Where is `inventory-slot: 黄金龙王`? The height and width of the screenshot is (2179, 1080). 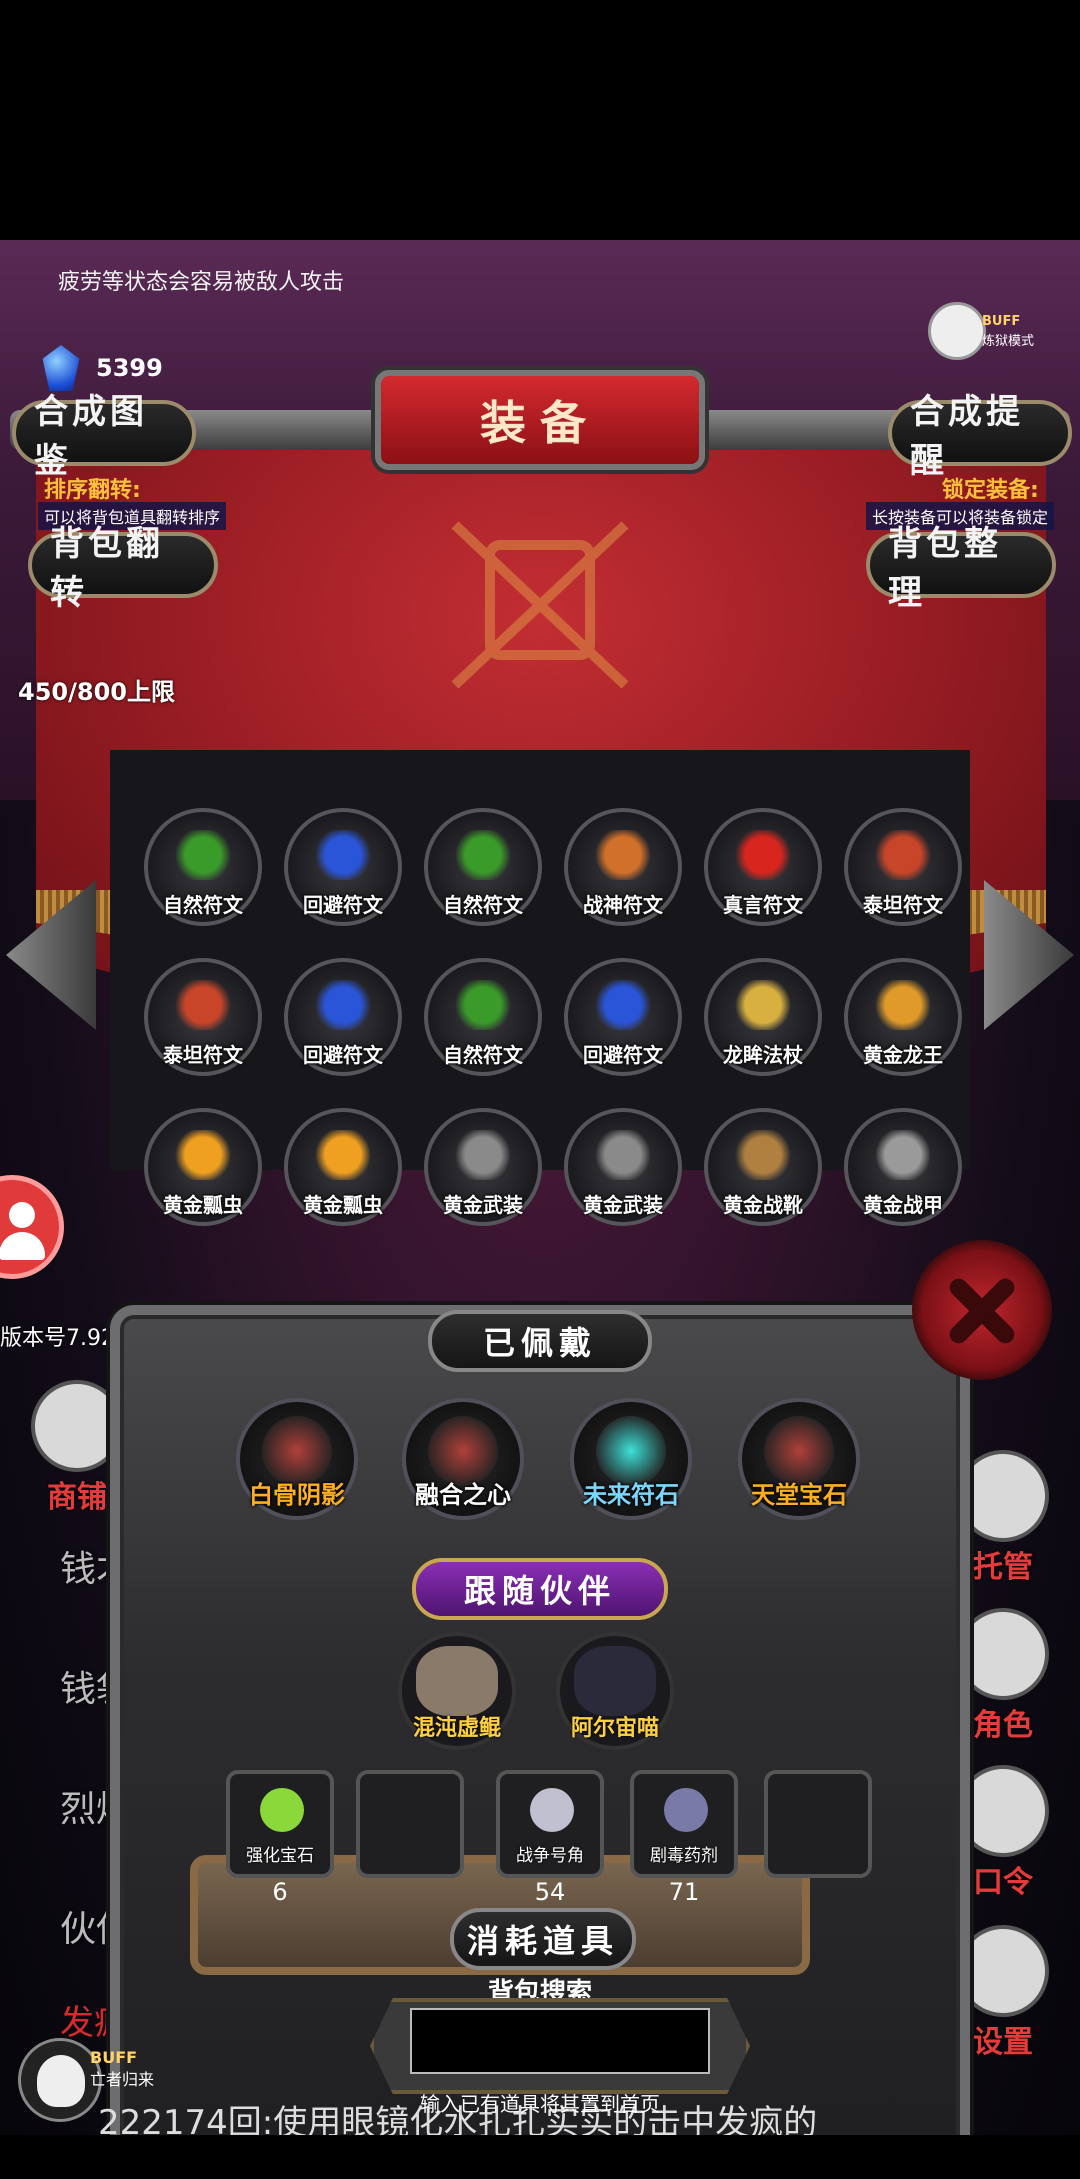
inventory-slot: 黄金龙王 is located at coordinates (903, 1017).